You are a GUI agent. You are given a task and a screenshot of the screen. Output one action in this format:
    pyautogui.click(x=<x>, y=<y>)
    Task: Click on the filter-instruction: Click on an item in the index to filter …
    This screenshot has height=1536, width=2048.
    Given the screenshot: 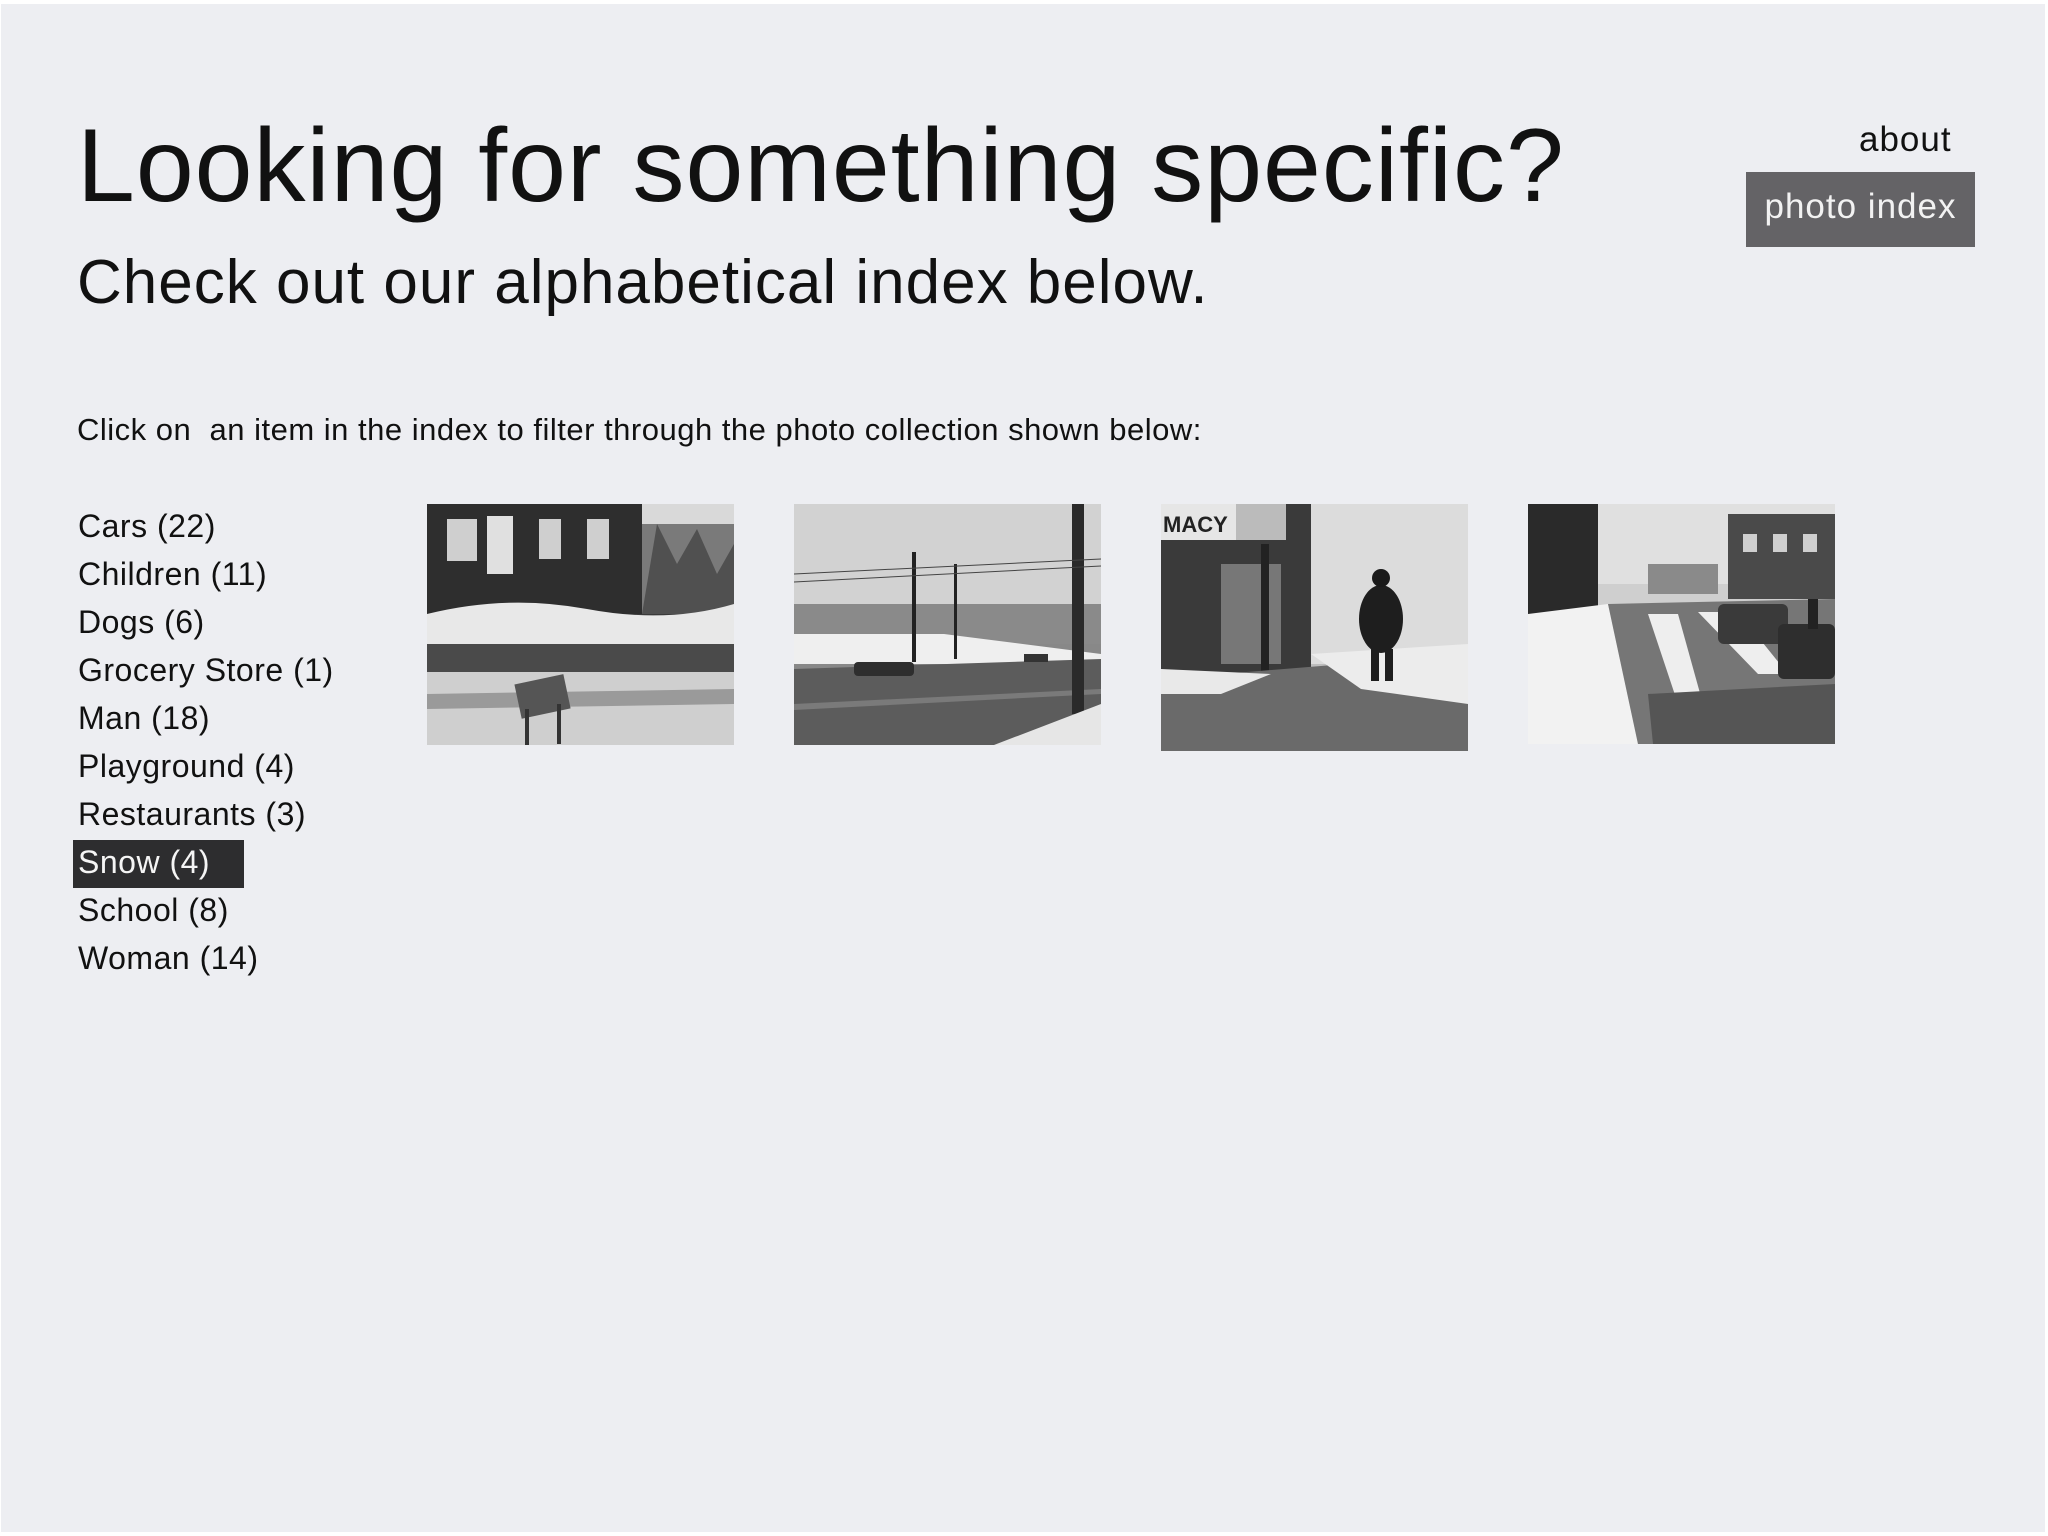 What is the action you would take?
    pyautogui.click(x=639, y=429)
    